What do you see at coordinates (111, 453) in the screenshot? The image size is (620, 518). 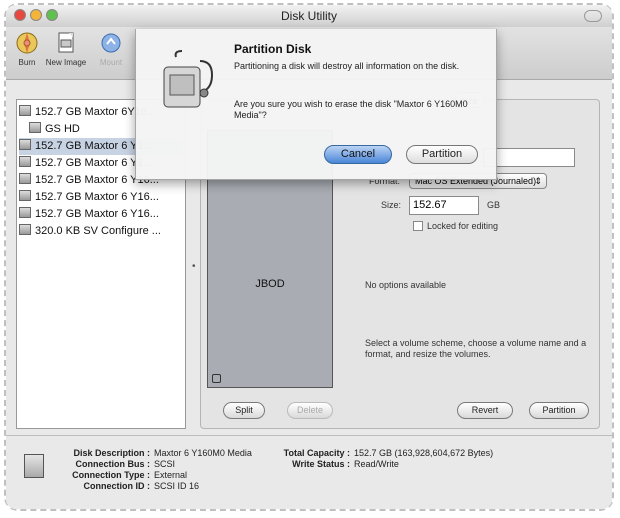 I see `disk-description-key: Disk Description :` at bounding box center [111, 453].